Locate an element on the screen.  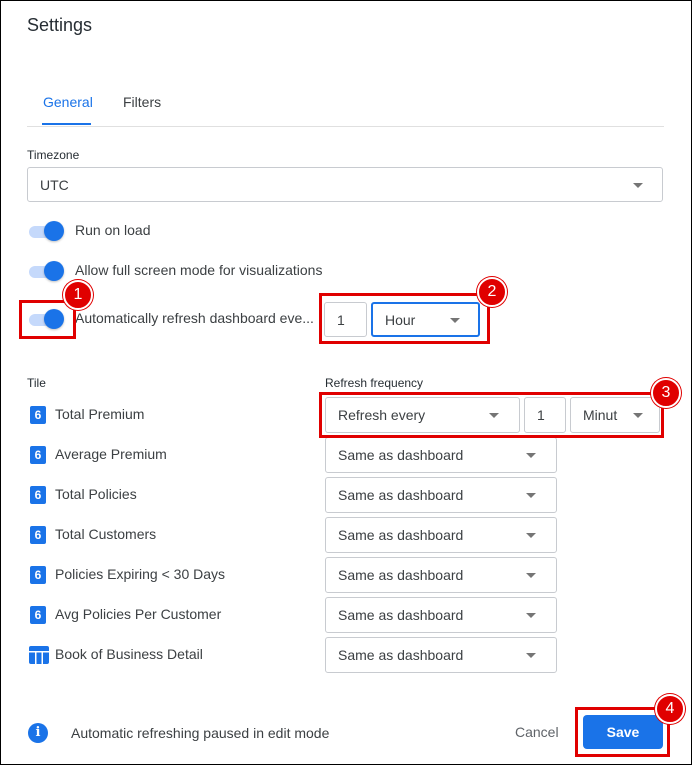
tile-name: Total Customers is located at coordinates (106, 534).